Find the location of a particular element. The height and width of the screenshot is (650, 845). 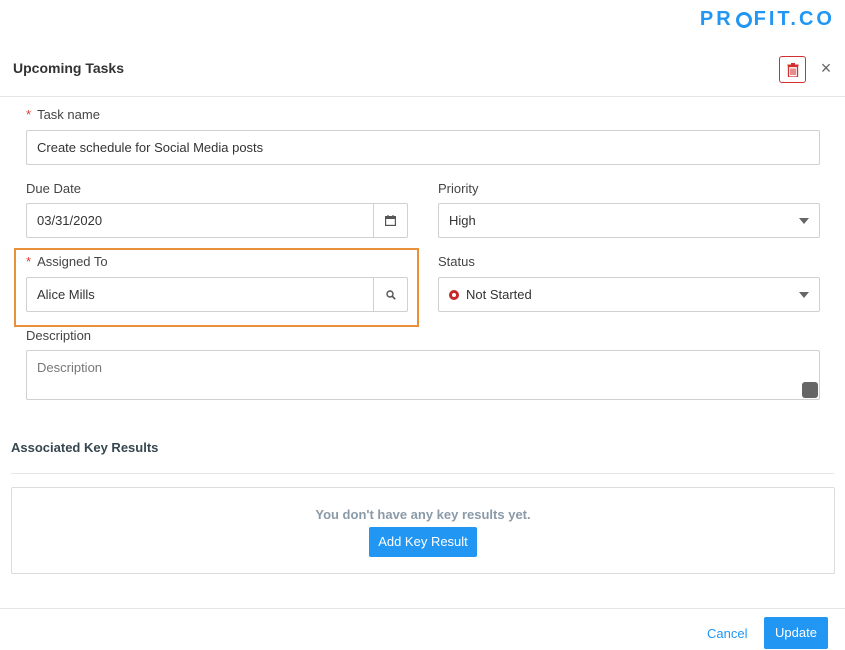

task-name-input: Create schedule for Social Media posts is located at coordinates (423, 147).